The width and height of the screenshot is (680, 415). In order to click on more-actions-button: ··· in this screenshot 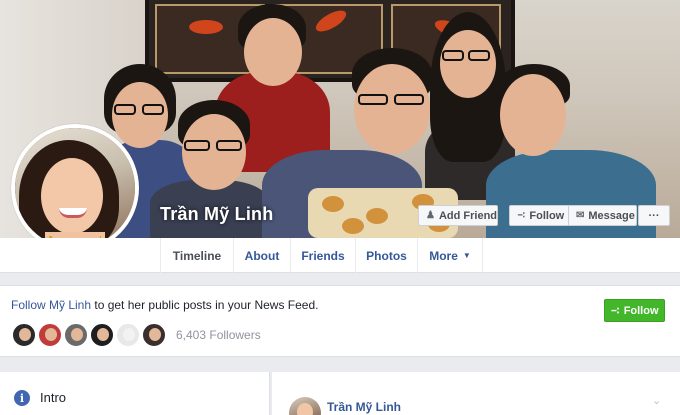, I will do `click(654, 215)`.